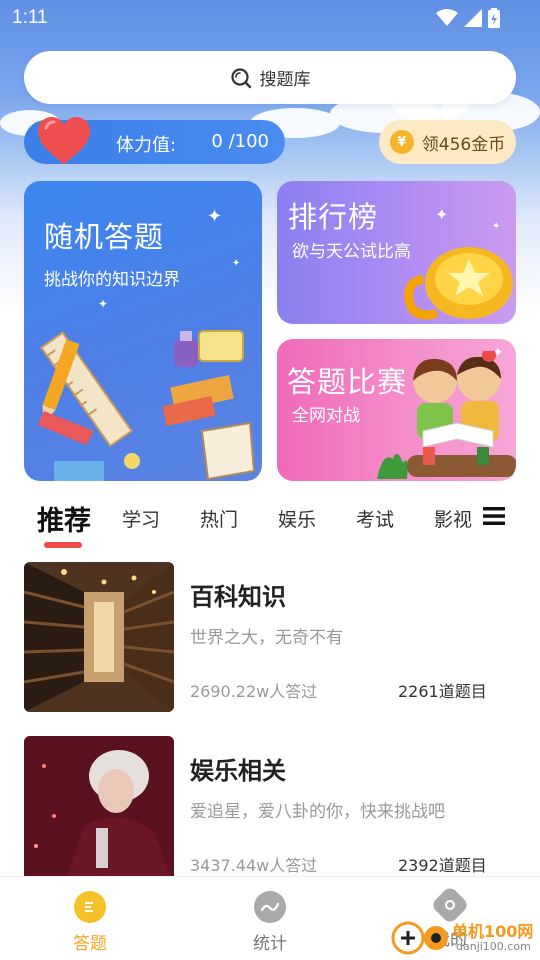 Image resolution: width=540 pixels, height=960 pixels. What do you see at coordinates (254, 691) in the screenshot?
I see `item-answer-count: 2690.22w人答过` at bounding box center [254, 691].